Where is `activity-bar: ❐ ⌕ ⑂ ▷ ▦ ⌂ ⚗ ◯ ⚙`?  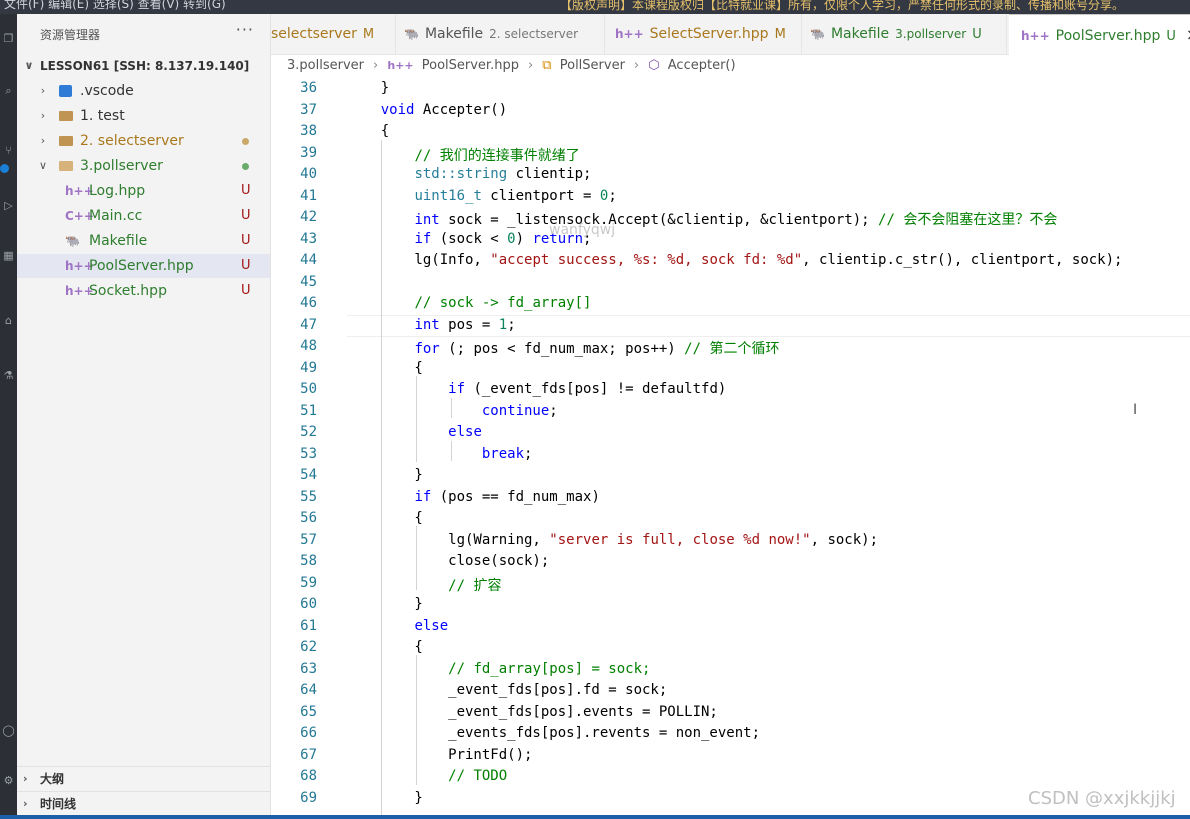
activity-bar: ❐ ⌕ ⑂ ▷ ▦ ⌂ ⚗ ◯ ⚙ is located at coordinates (8, 416).